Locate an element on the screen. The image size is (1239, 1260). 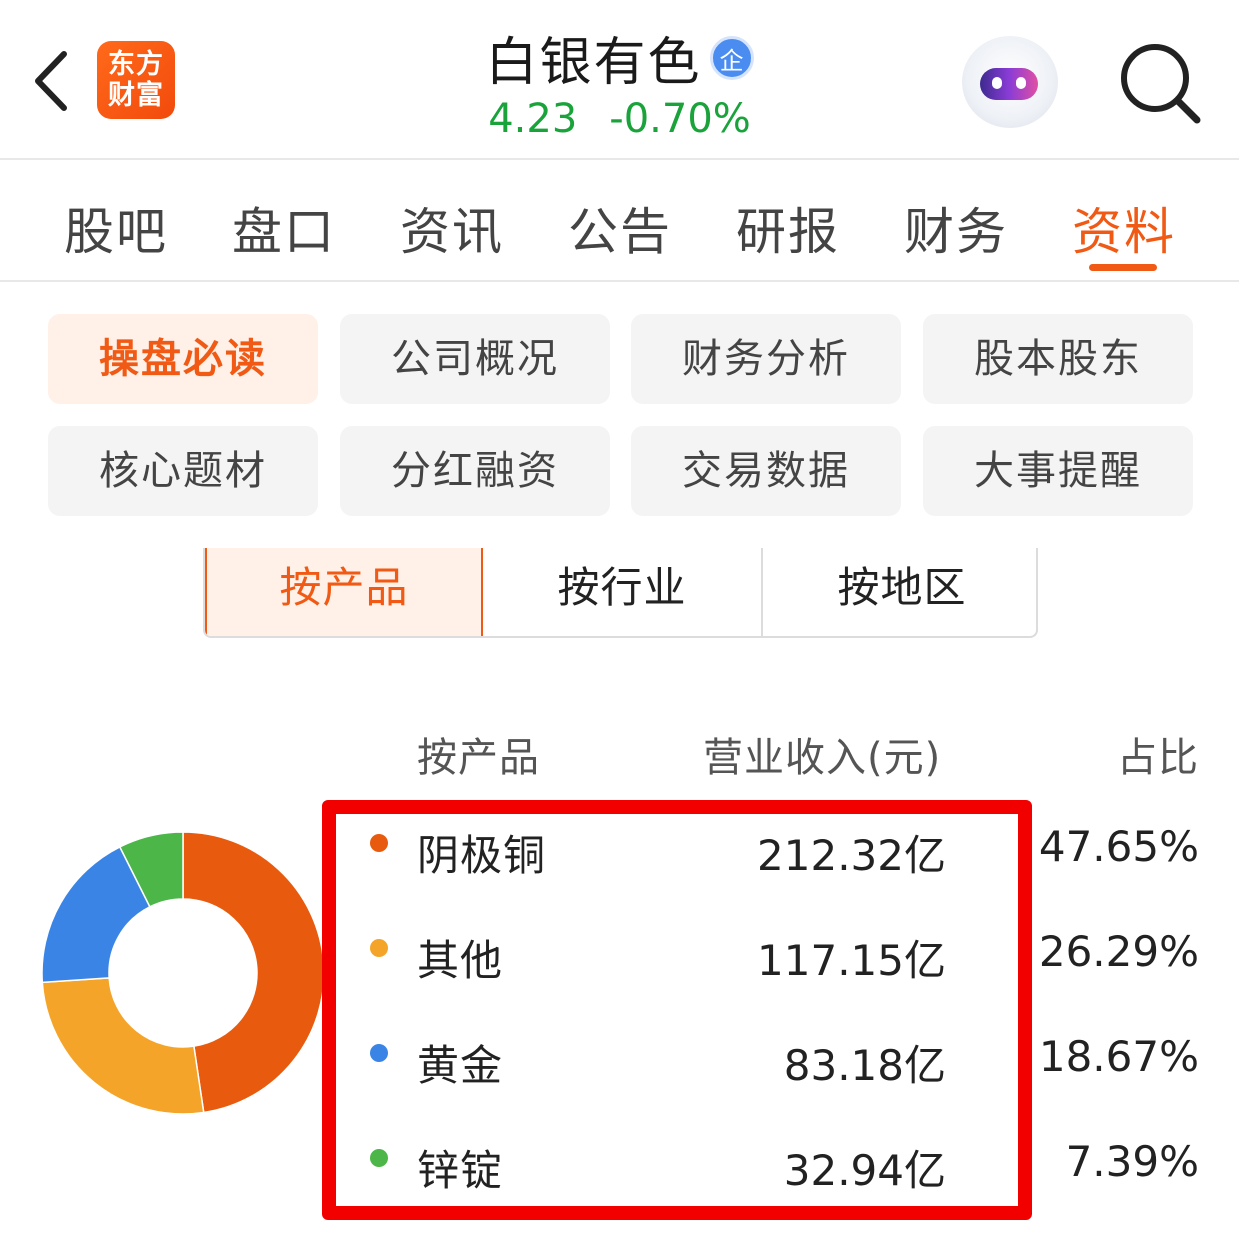
segment-by-industry: 按行业 is located at coordinates (622, 592).